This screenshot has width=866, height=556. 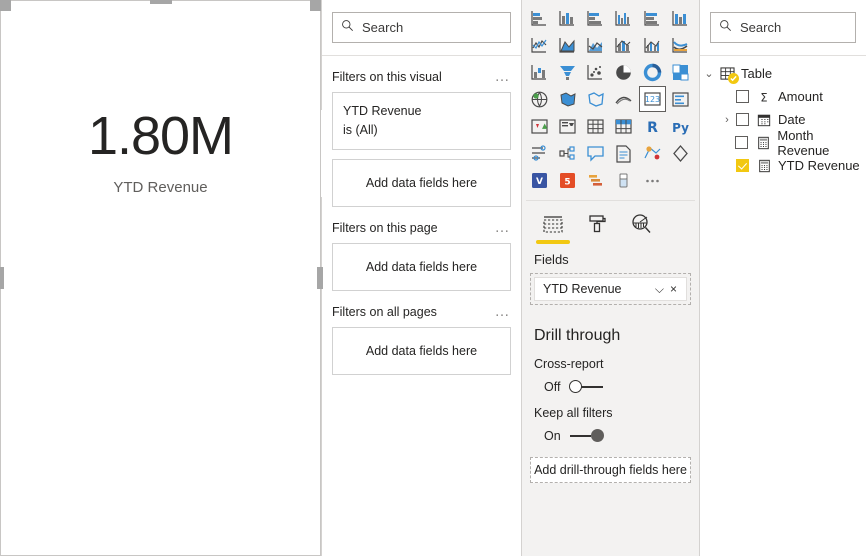 I want to click on fields-search-box, so click(x=783, y=27).